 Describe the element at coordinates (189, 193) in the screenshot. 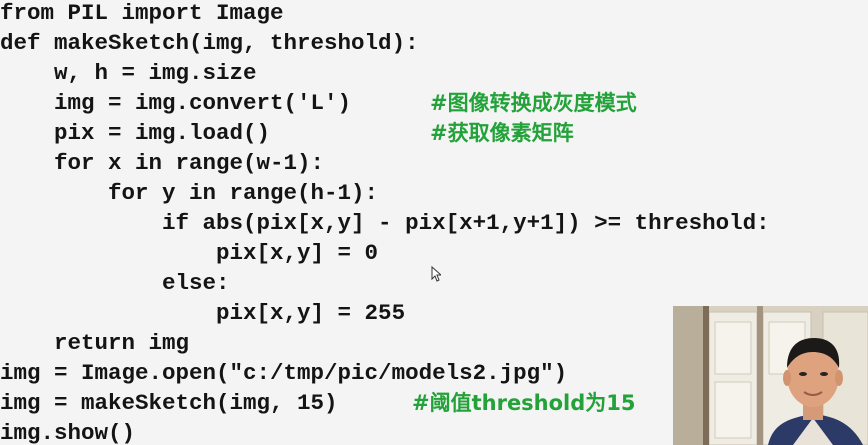

I see `code-line-7: for y in range(h-1):` at that location.